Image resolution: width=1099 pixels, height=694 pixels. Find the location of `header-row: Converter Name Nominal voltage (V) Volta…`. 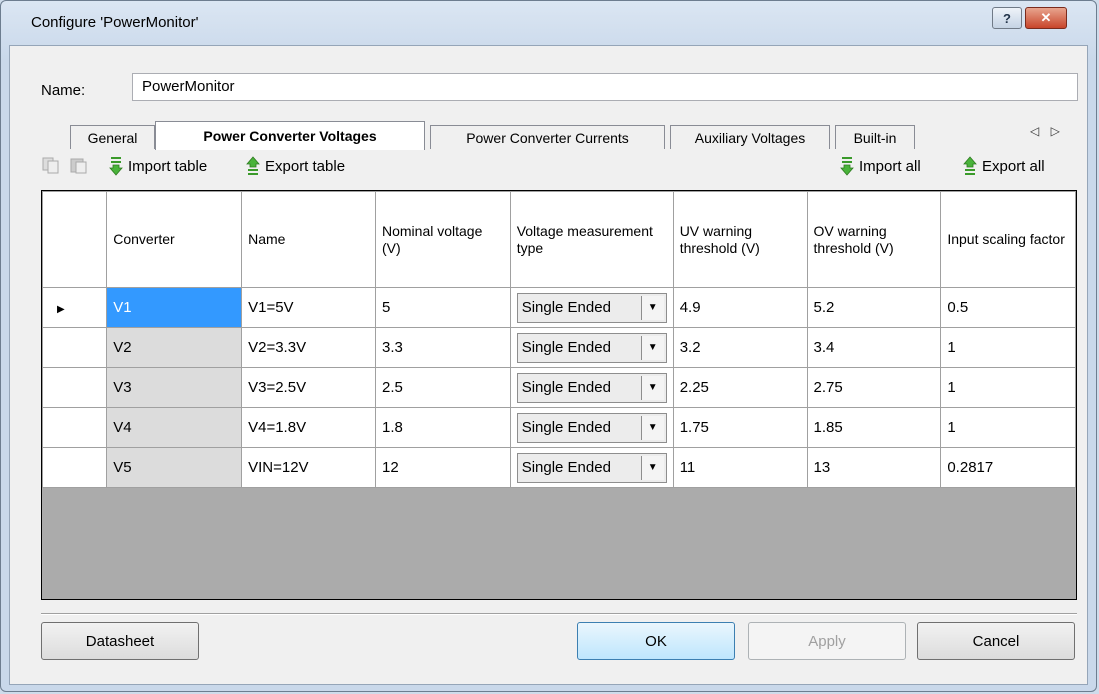

header-row: Converter Name Nominal voltage (V) Volta… is located at coordinates (559, 239).